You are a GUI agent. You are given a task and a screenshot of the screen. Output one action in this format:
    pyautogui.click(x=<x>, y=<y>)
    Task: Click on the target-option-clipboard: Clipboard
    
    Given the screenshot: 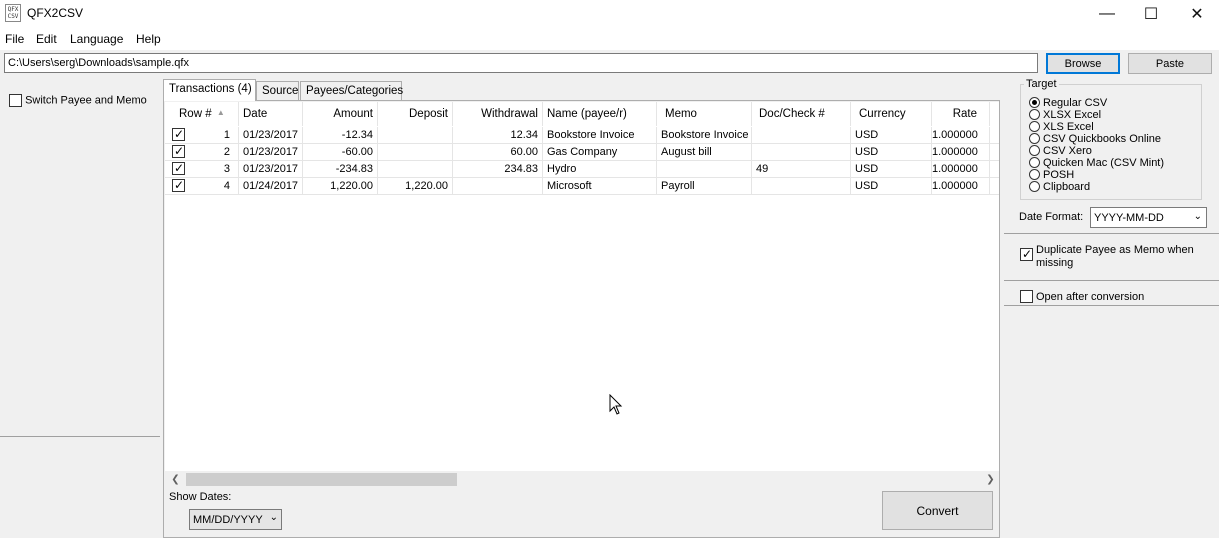 What is the action you would take?
    pyautogui.click(x=1059, y=187)
    